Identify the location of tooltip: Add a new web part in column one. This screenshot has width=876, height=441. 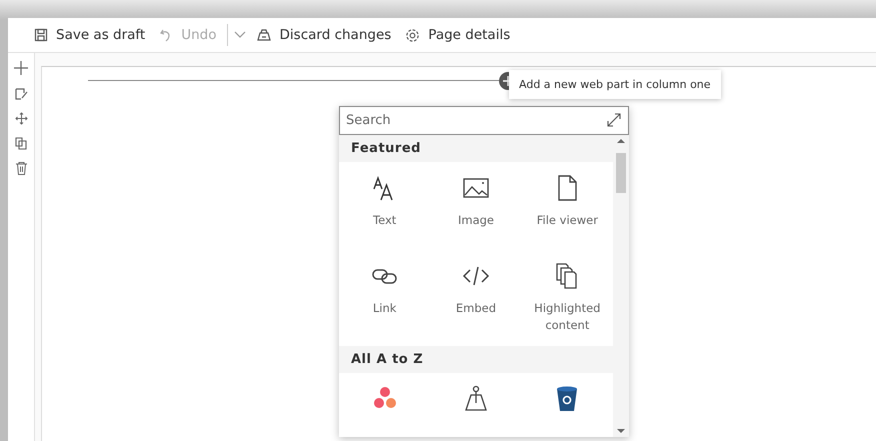
(615, 84).